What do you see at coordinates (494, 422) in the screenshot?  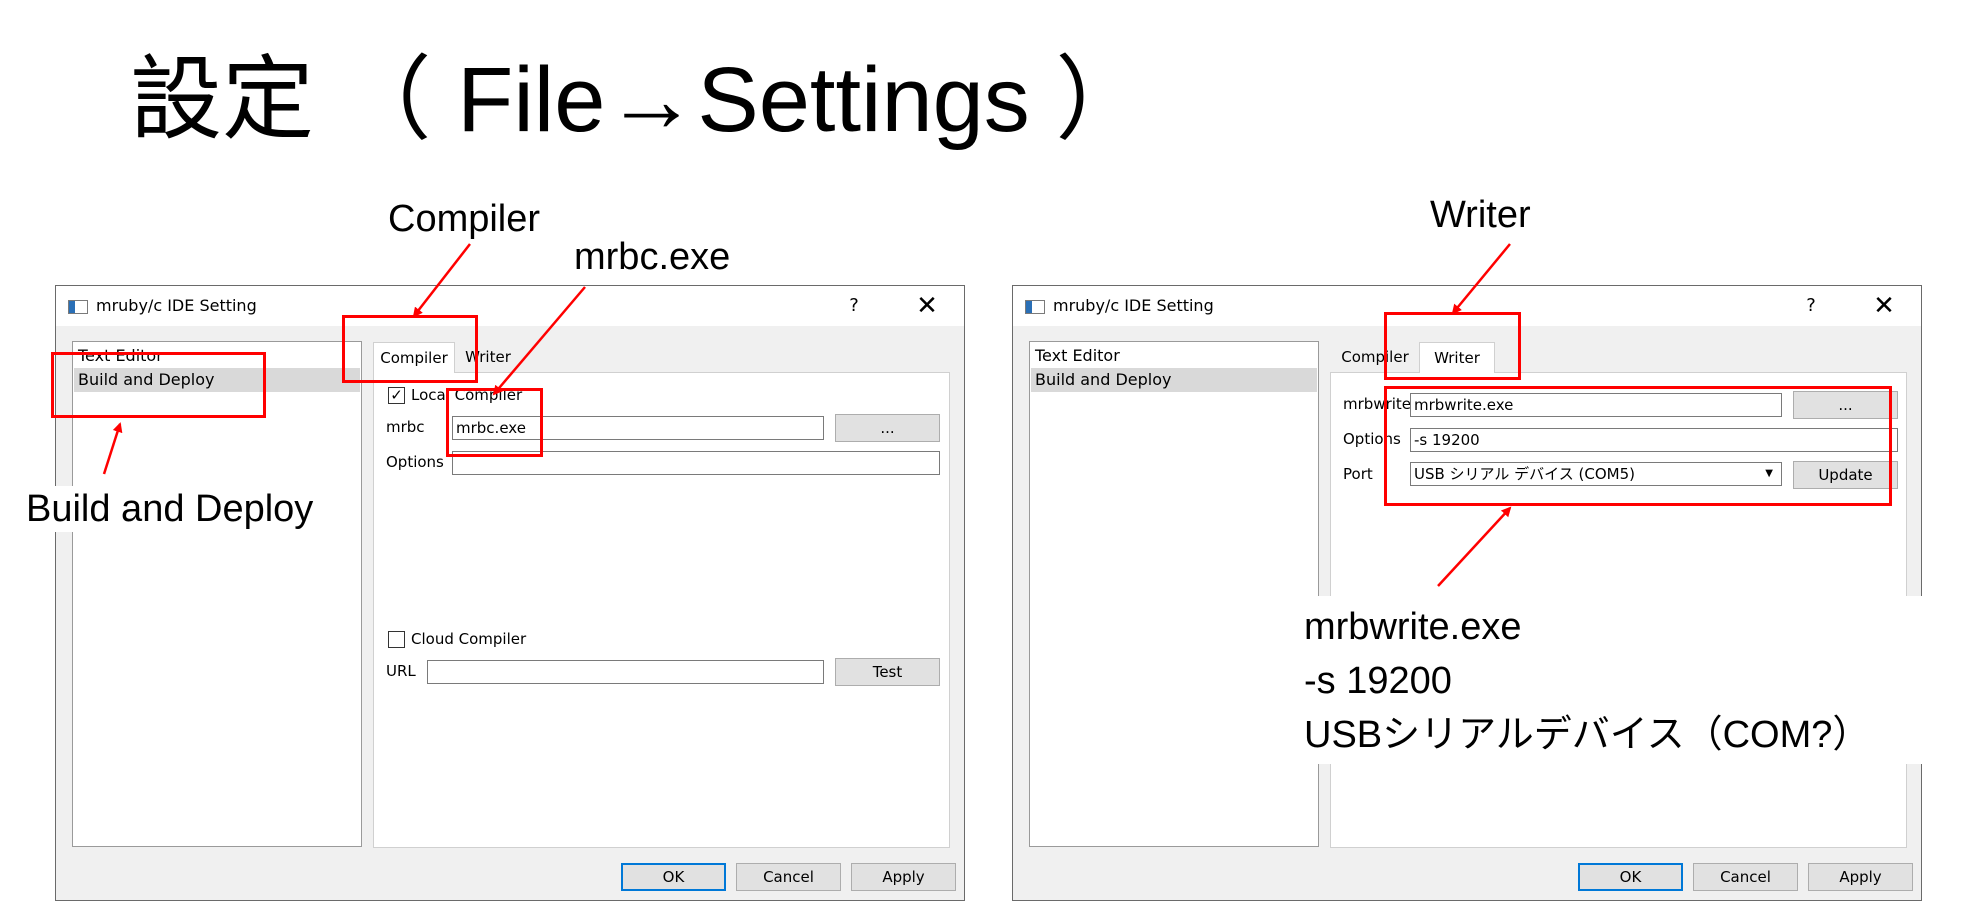 I see `highlight-mrbc-field` at bounding box center [494, 422].